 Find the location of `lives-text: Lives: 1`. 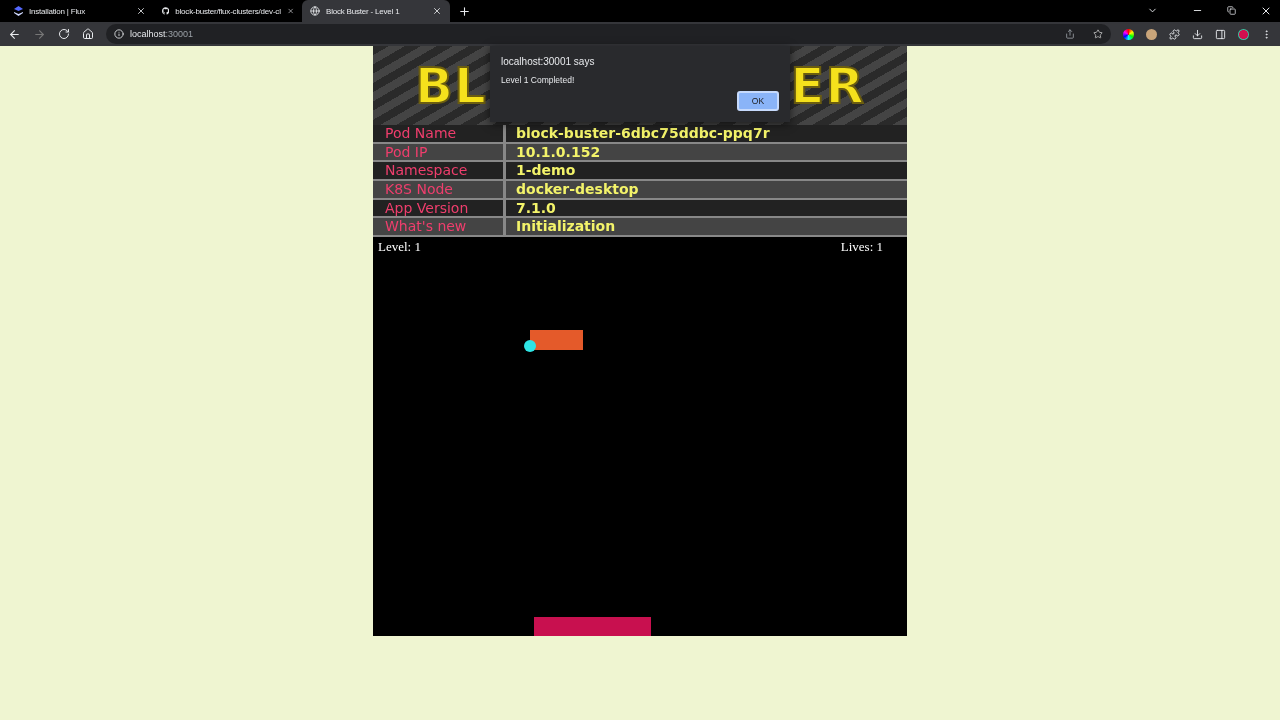

lives-text: Lives: 1 is located at coordinates (861, 247).